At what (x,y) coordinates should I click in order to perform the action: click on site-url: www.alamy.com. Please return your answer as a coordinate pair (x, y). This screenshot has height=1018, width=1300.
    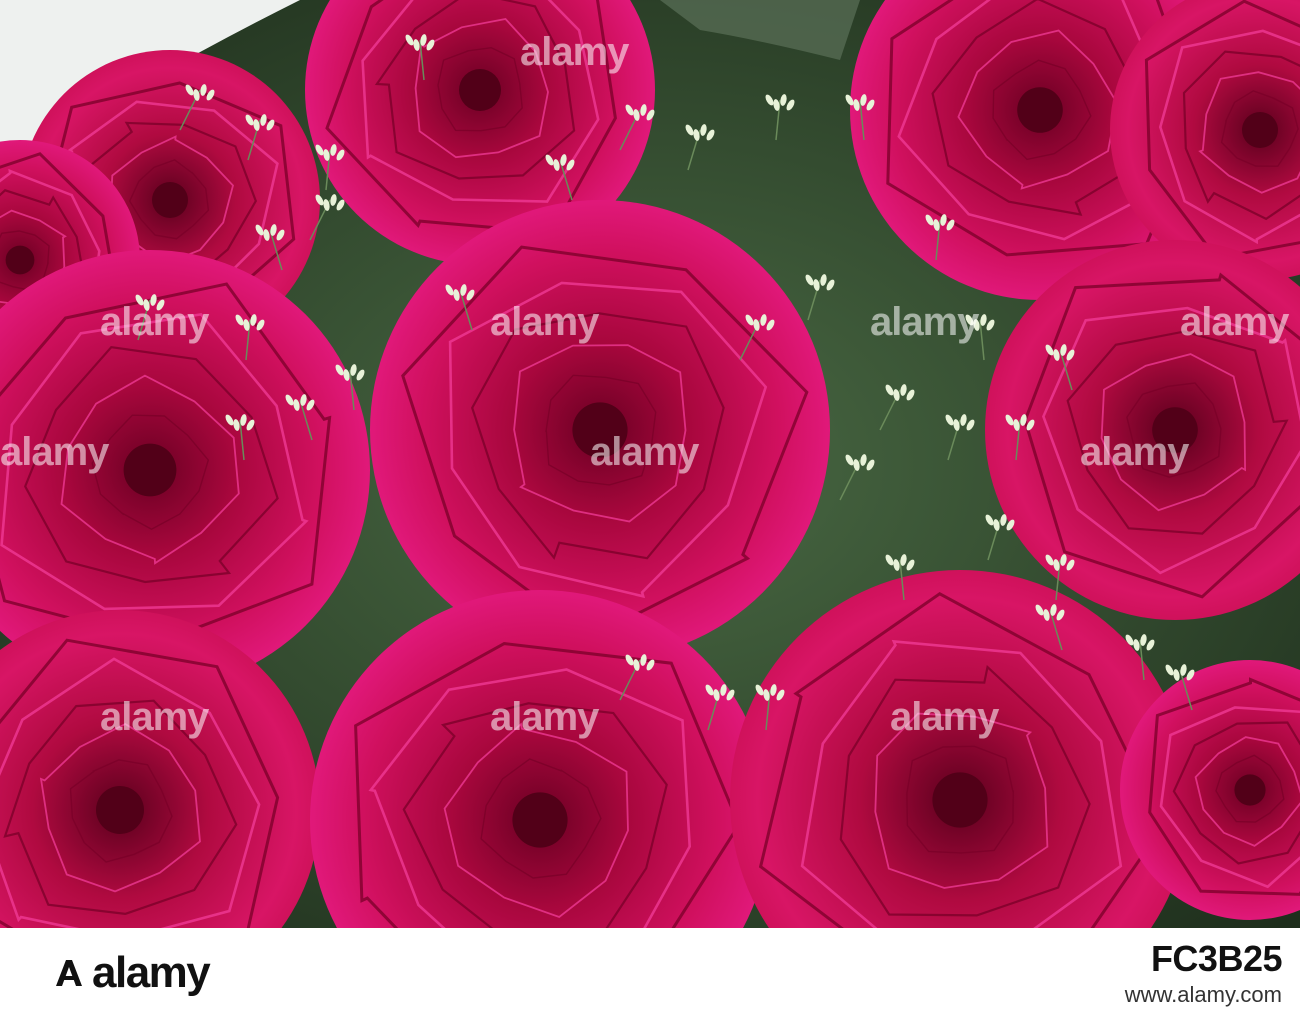
    Looking at the image, I should click on (1203, 995).